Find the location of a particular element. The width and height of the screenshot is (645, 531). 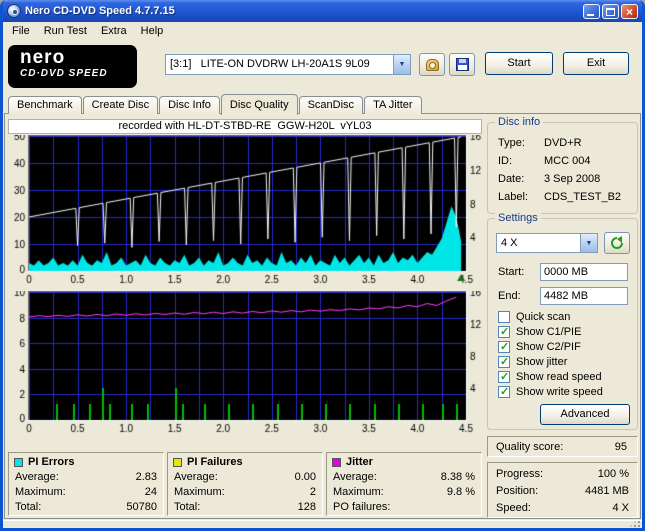

title-bar: Nero CD-DVD Speed 4.7.7.15 × is located at coordinates (322, 11).